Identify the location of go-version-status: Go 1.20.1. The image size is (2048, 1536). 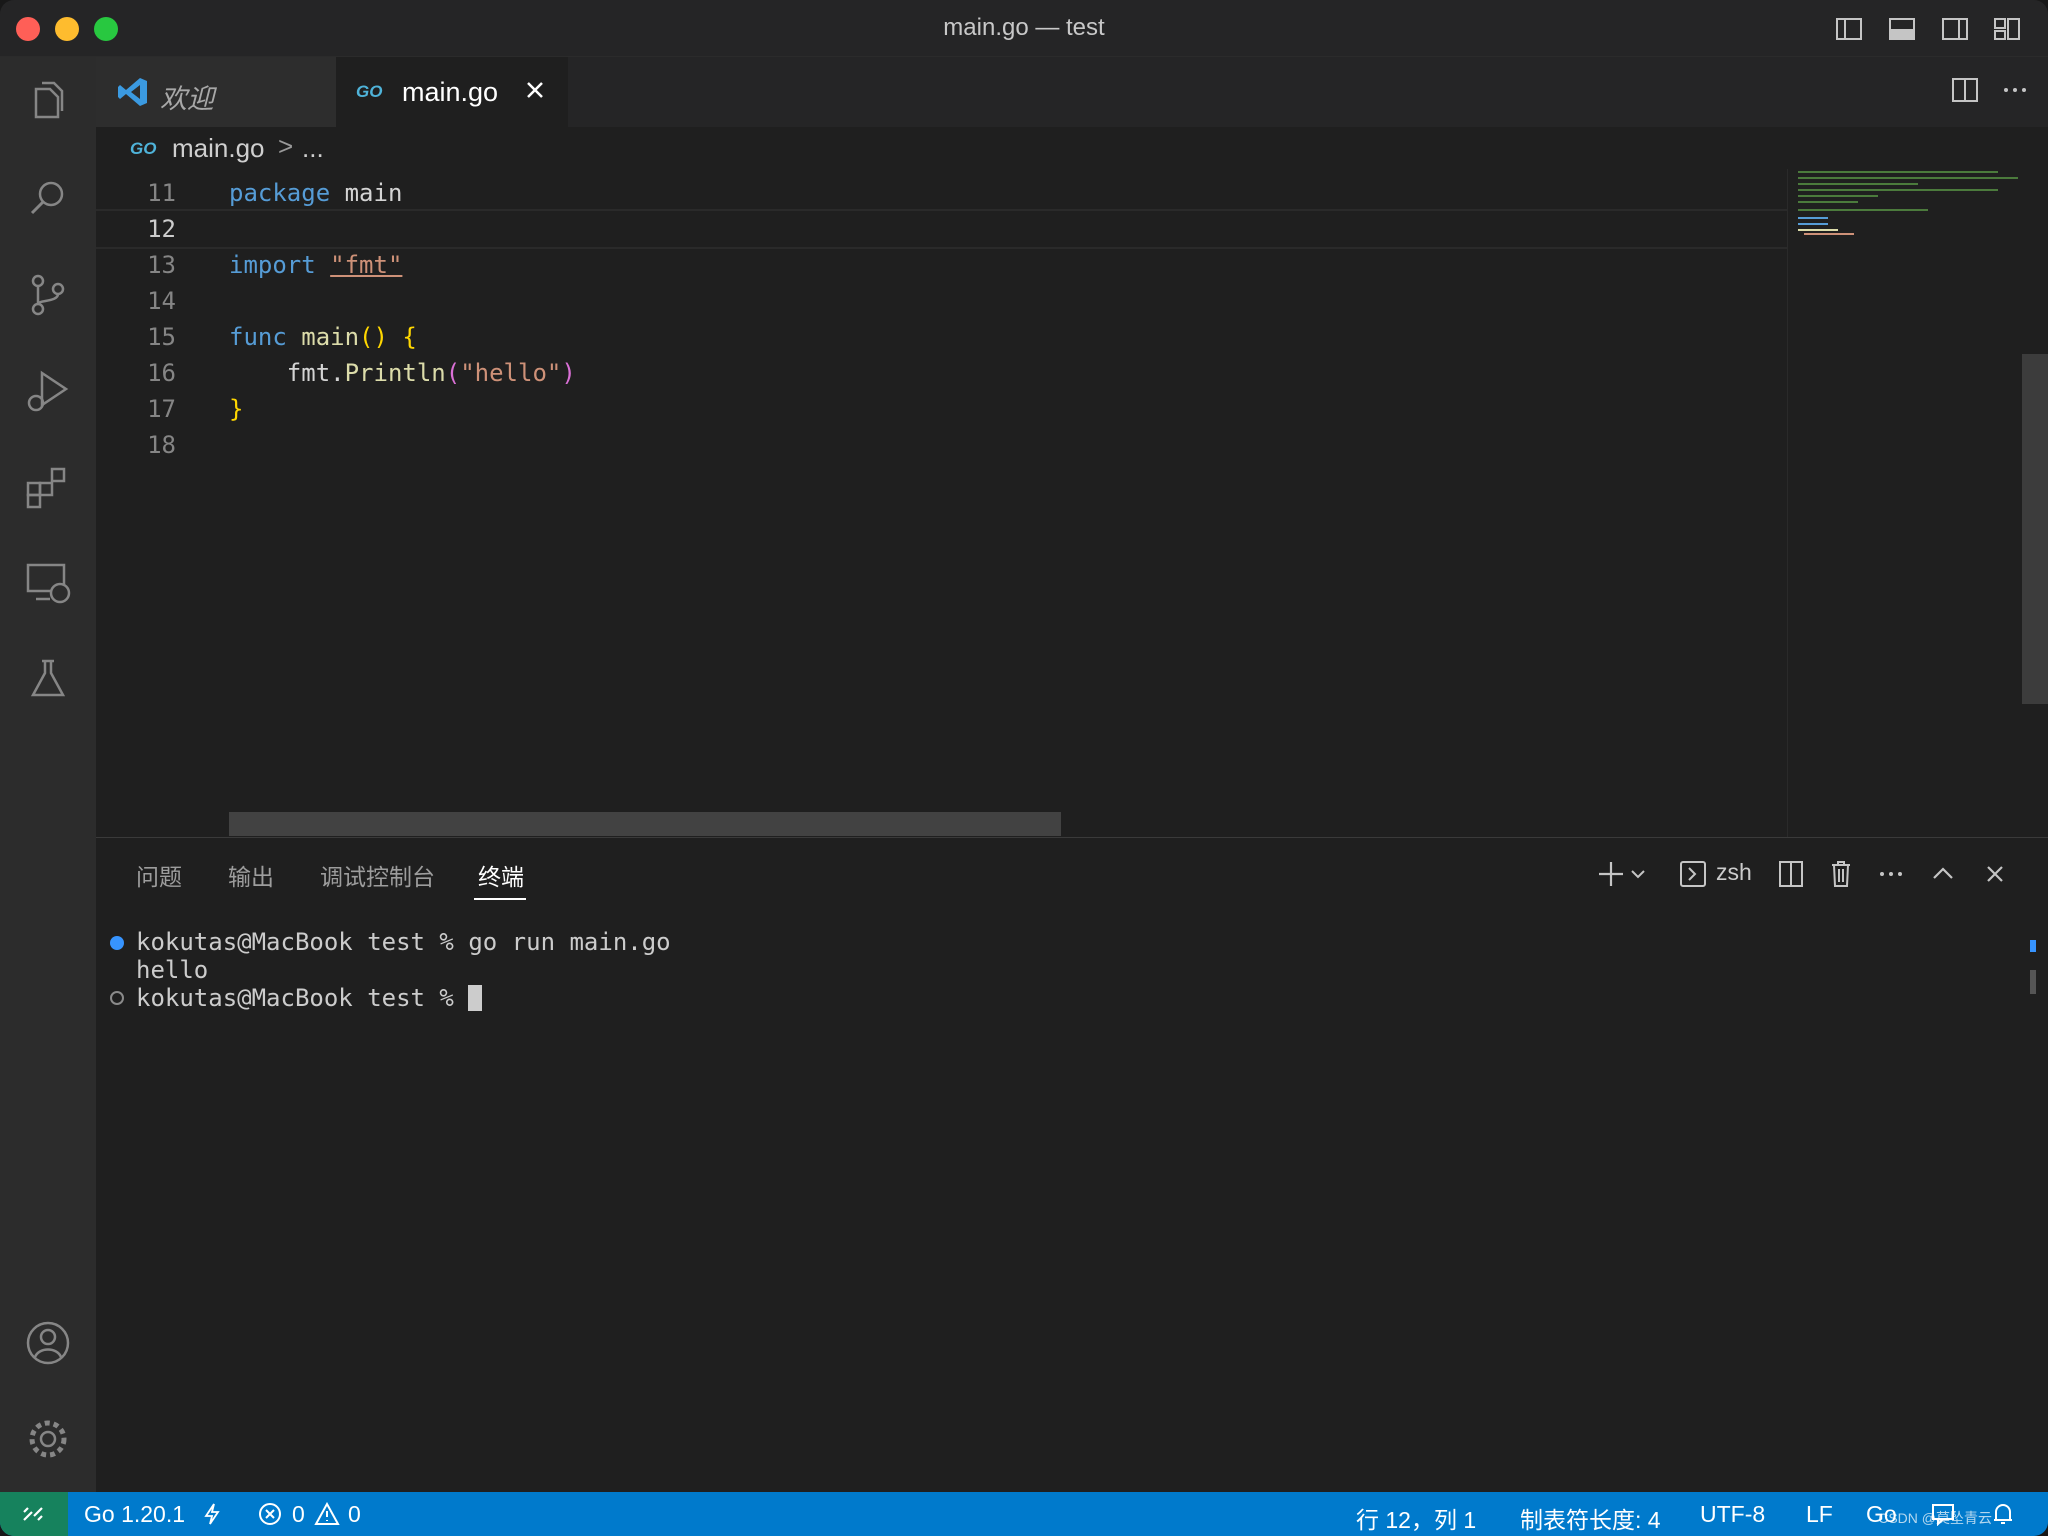
(134, 1514).